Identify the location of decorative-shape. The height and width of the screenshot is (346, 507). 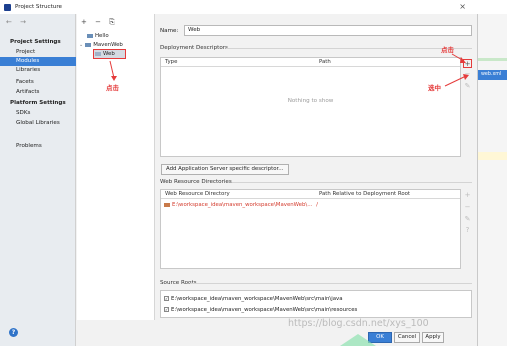
(358, 340).